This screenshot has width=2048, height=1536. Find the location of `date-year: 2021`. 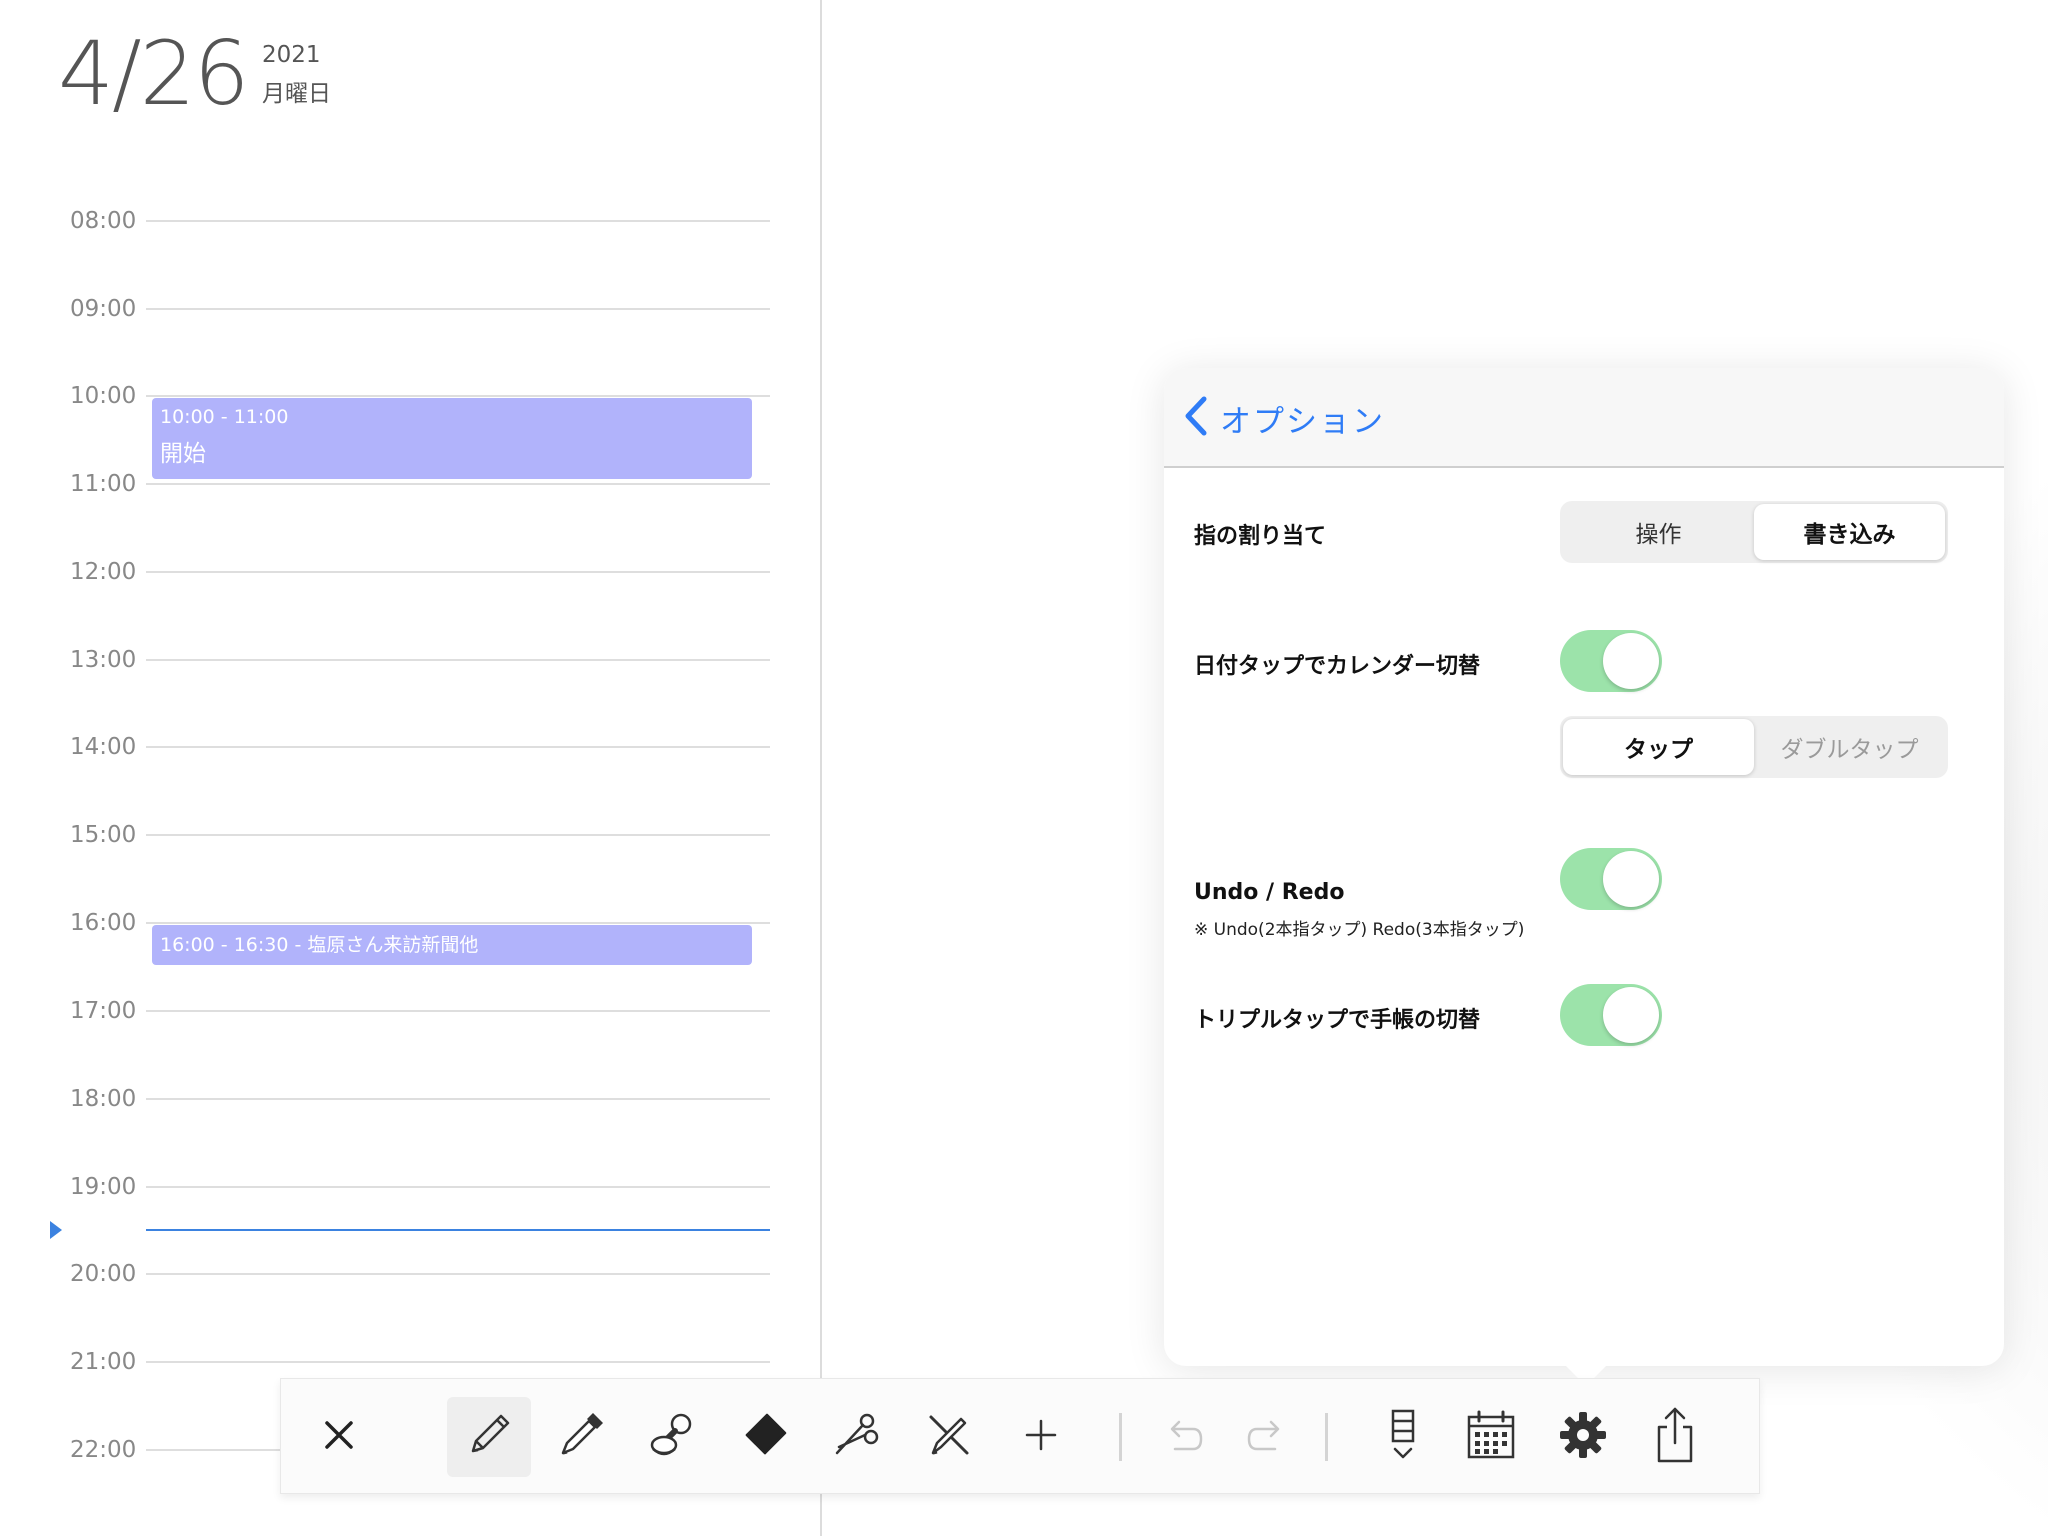

date-year: 2021 is located at coordinates (291, 55).